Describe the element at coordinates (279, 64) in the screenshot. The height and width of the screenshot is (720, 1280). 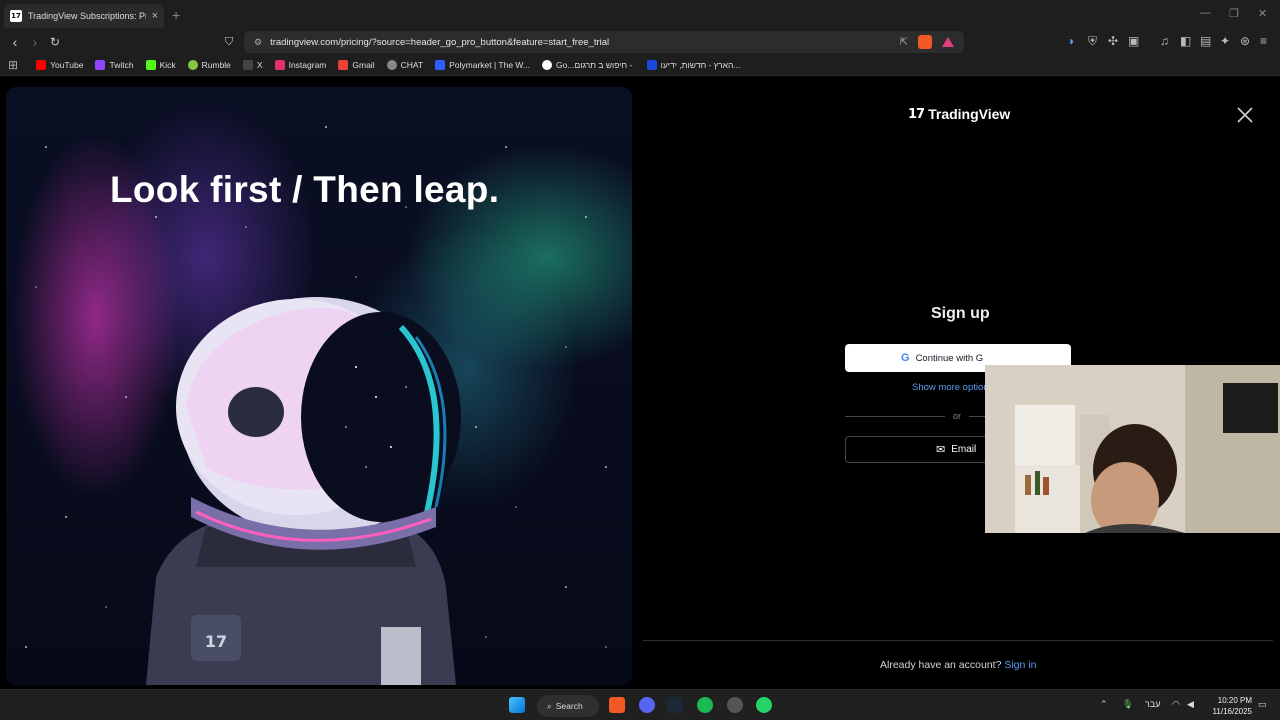
I see `instagram-icon` at that location.